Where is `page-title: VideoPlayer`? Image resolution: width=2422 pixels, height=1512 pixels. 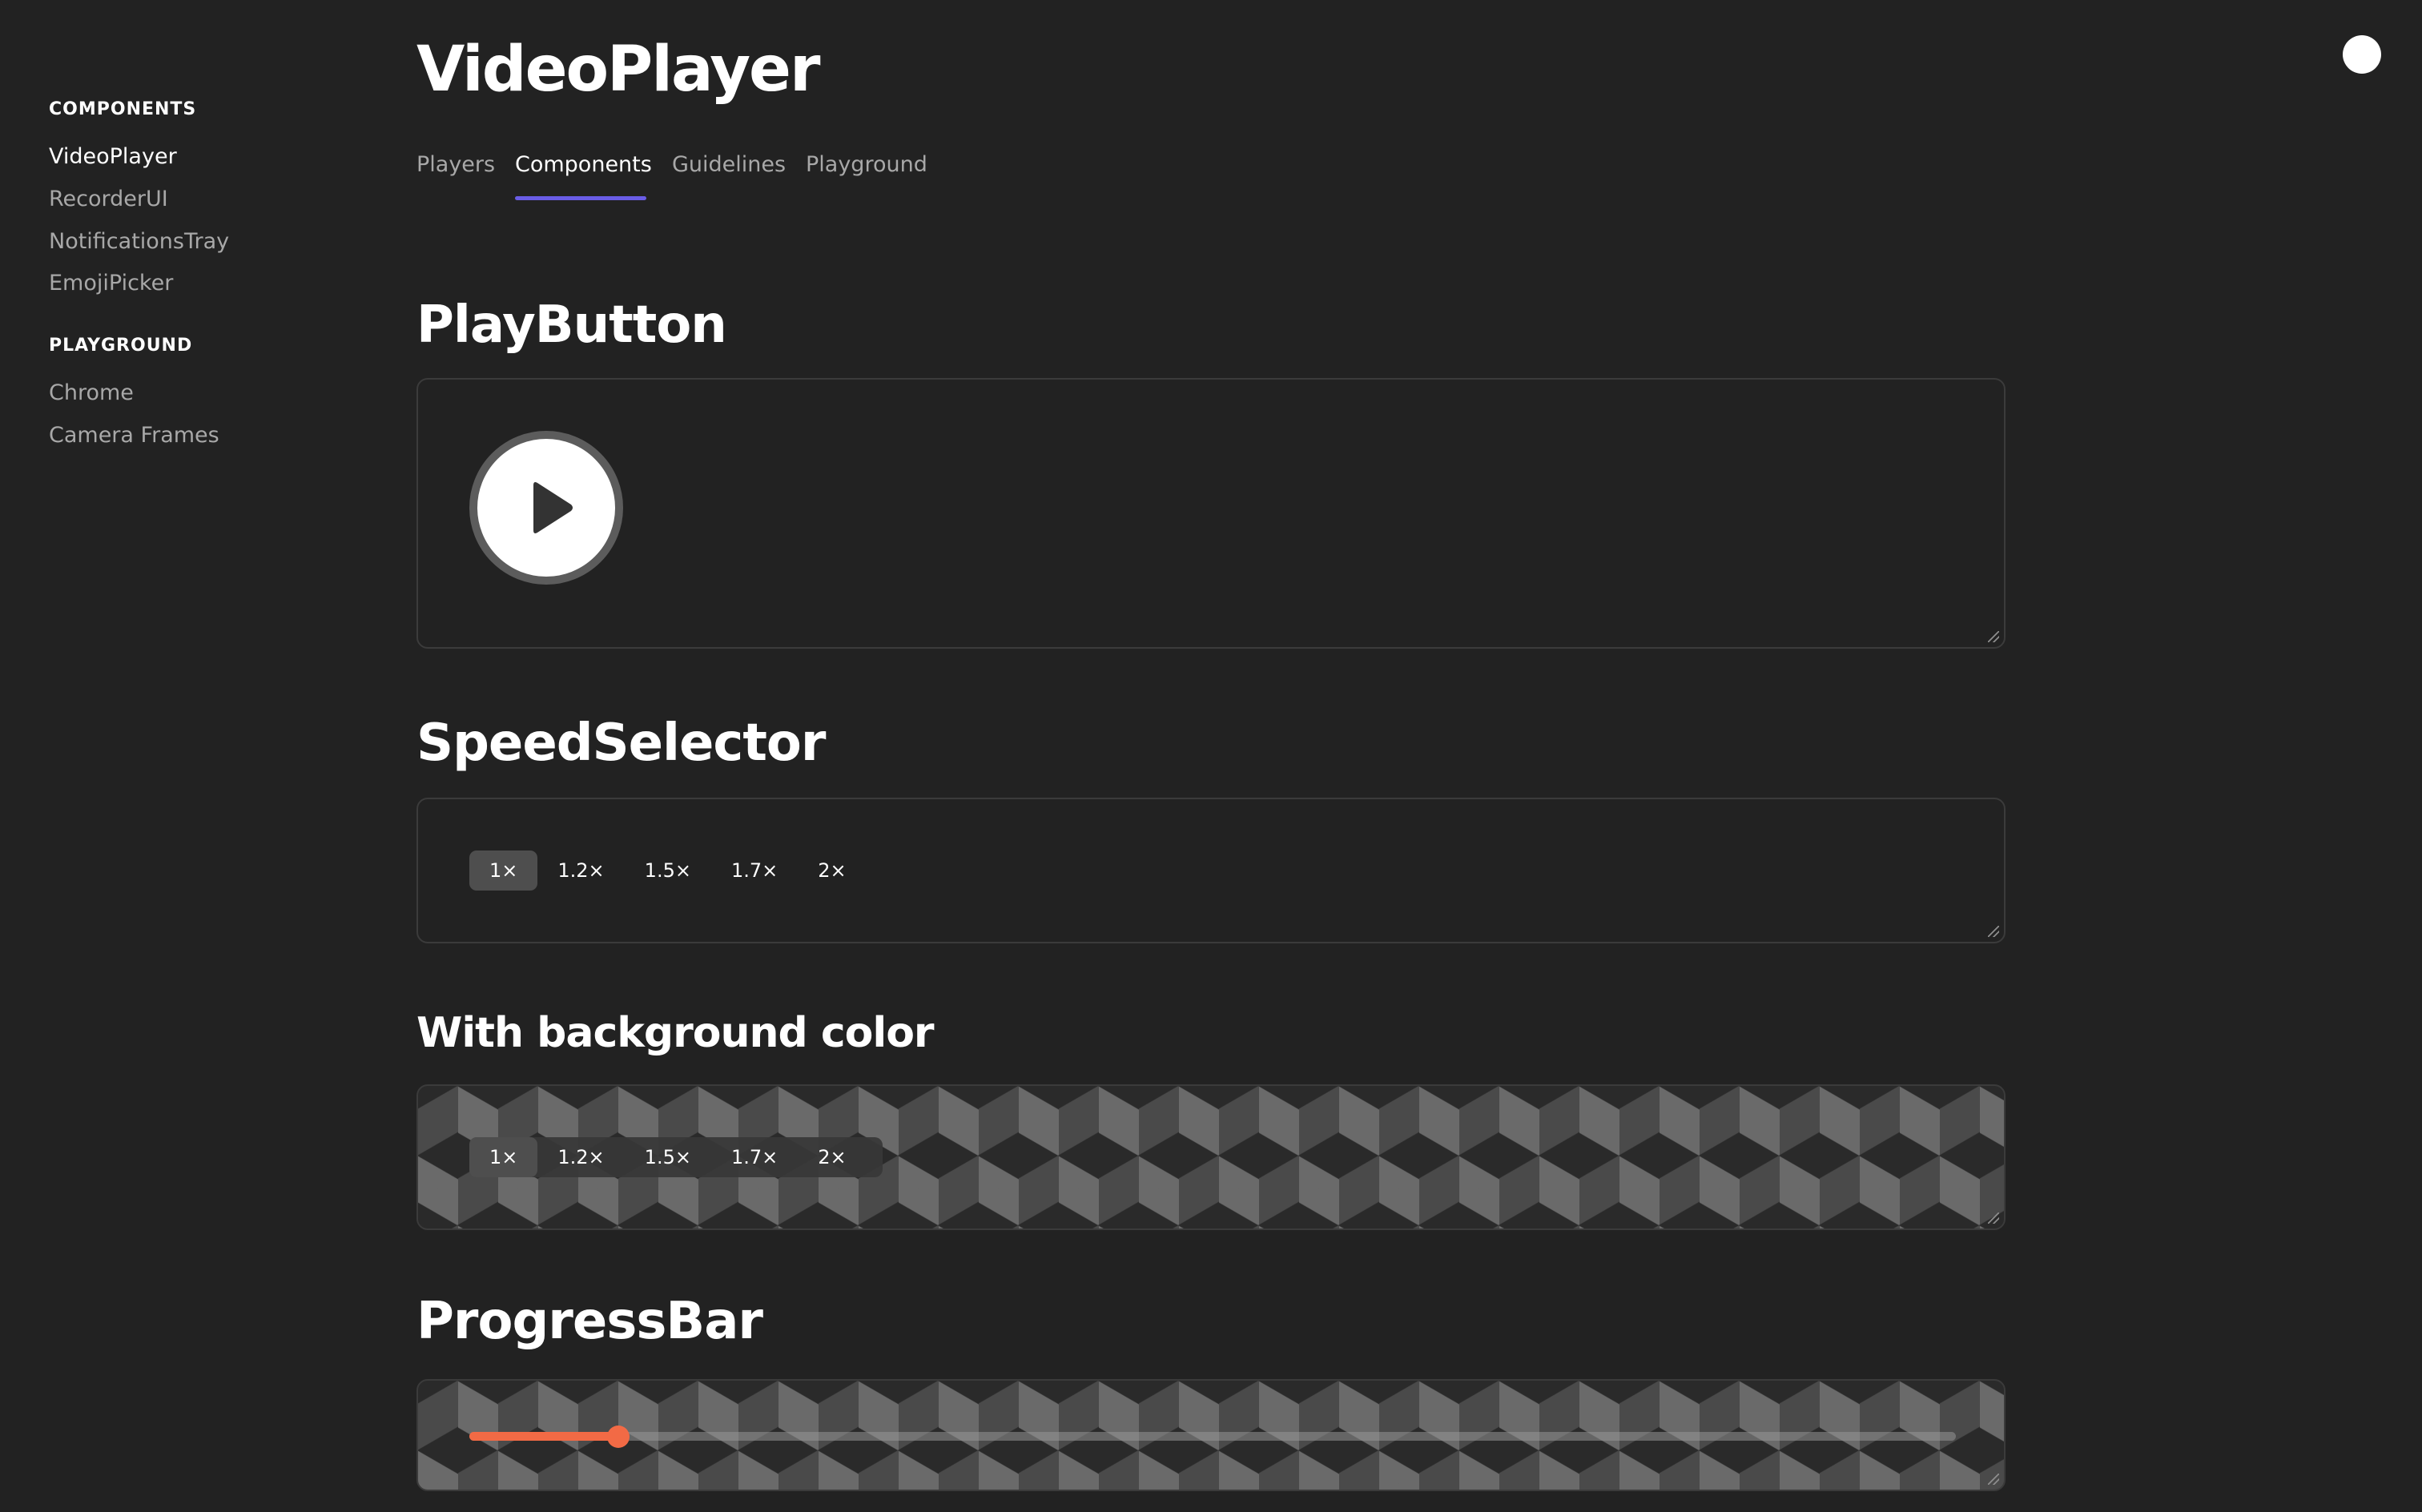 page-title: VideoPlayer is located at coordinates (618, 70).